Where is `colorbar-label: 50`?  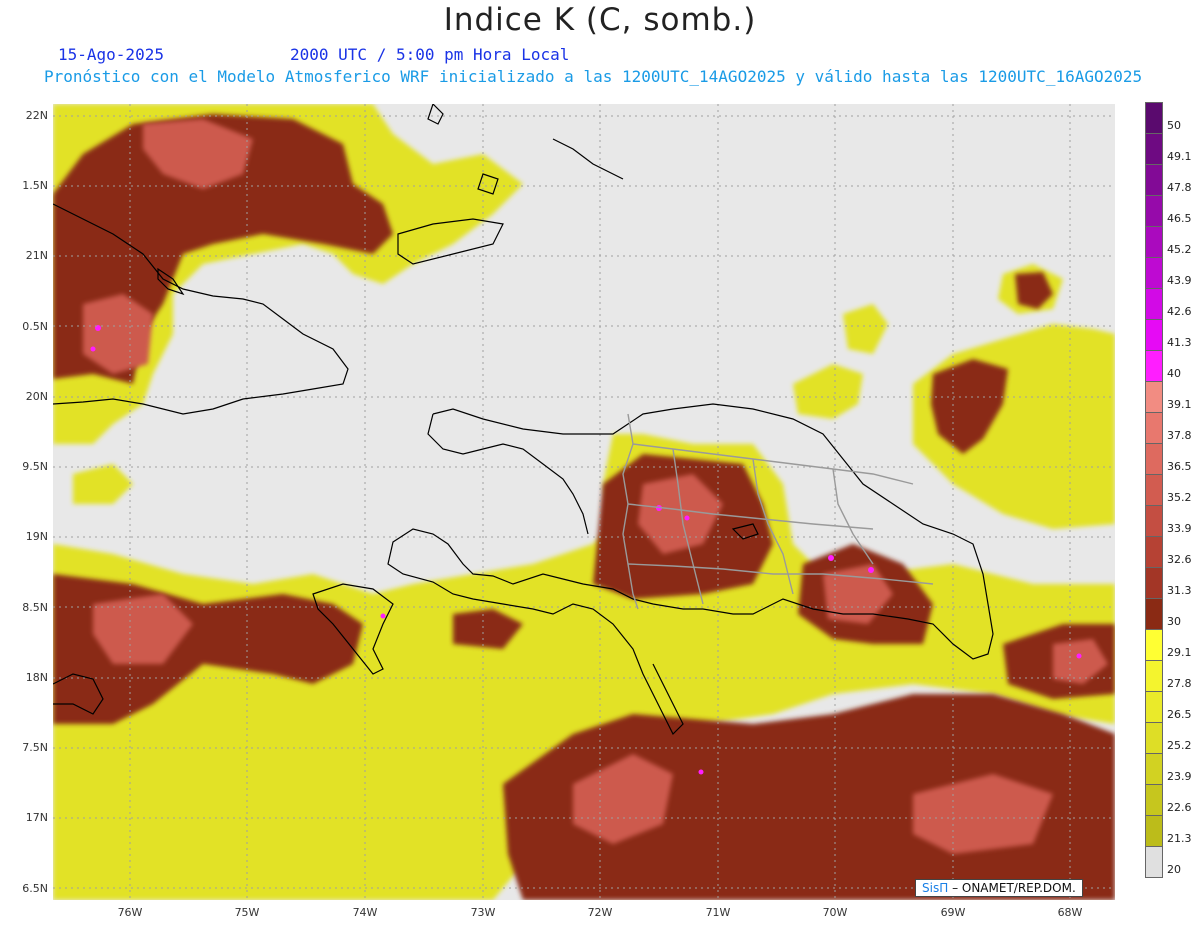 colorbar-label: 50 is located at coordinates (1174, 125).